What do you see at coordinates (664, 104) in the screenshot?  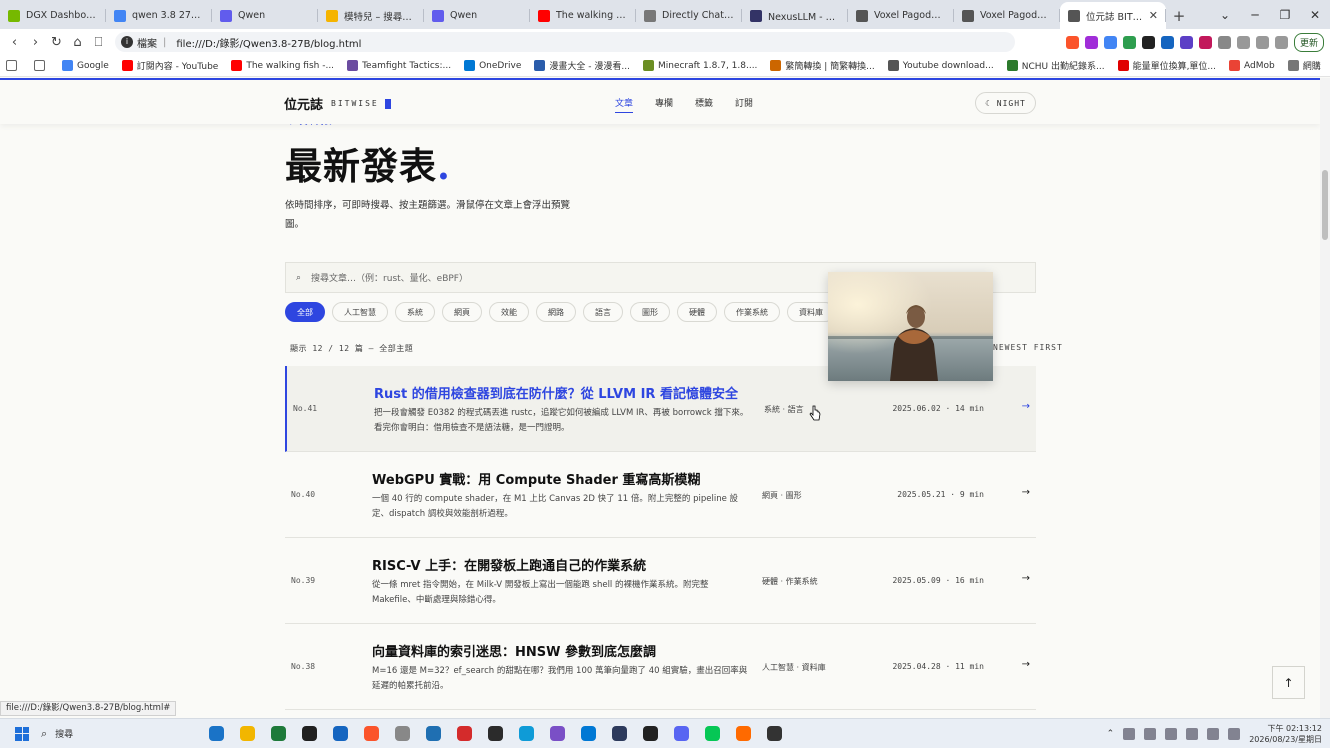 I see `nav-link: 專欄` at bounding box center [664, 104].